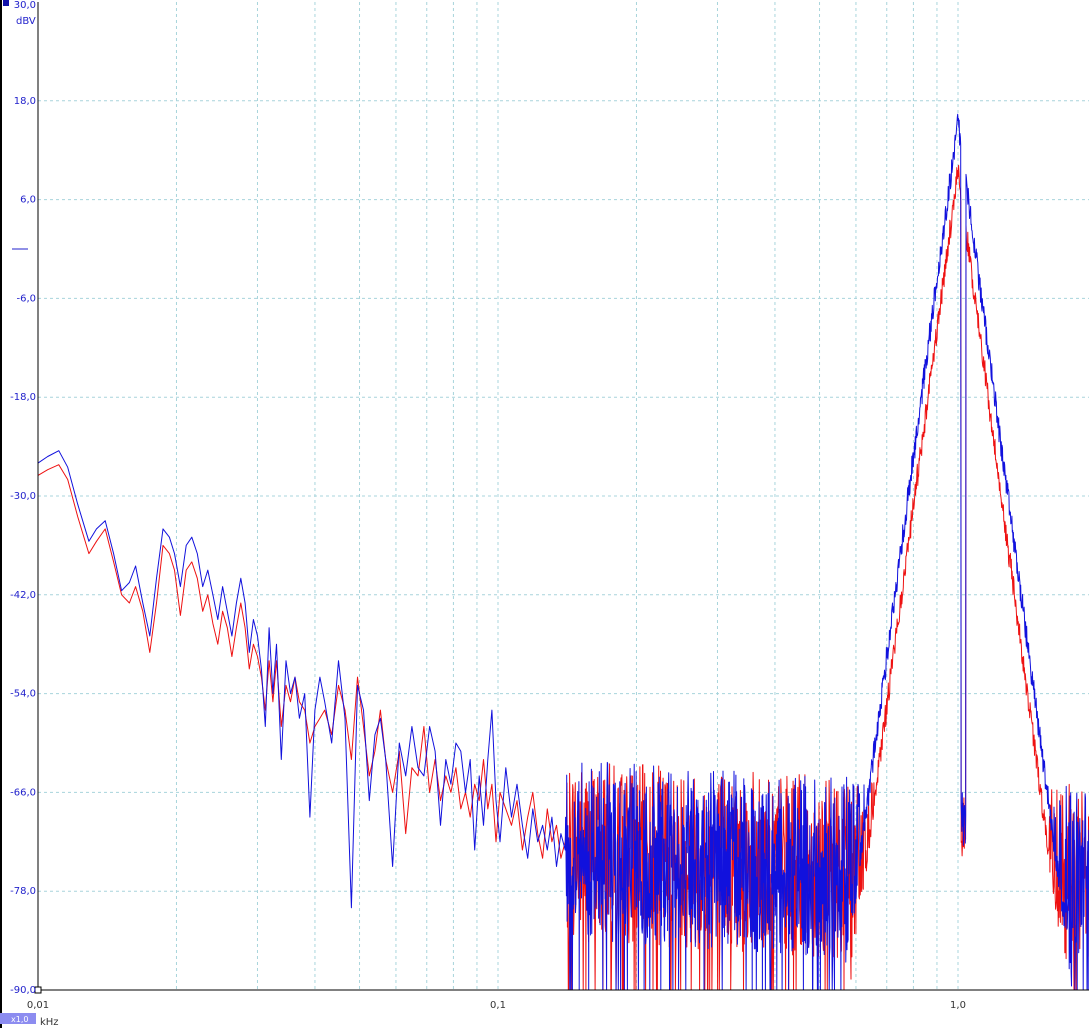 This screenshot has height=1028, width=1089. What do you see at coordinates (25, 5) in the screenshot?
I see `y-tick-label: 30,0` at bounding box center [25, 5].